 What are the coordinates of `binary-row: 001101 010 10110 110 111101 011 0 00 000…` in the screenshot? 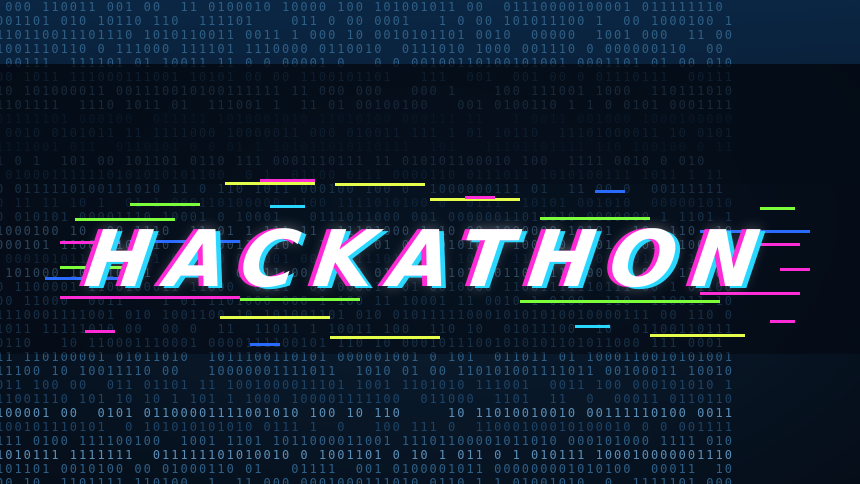 It's located at (367, 21).